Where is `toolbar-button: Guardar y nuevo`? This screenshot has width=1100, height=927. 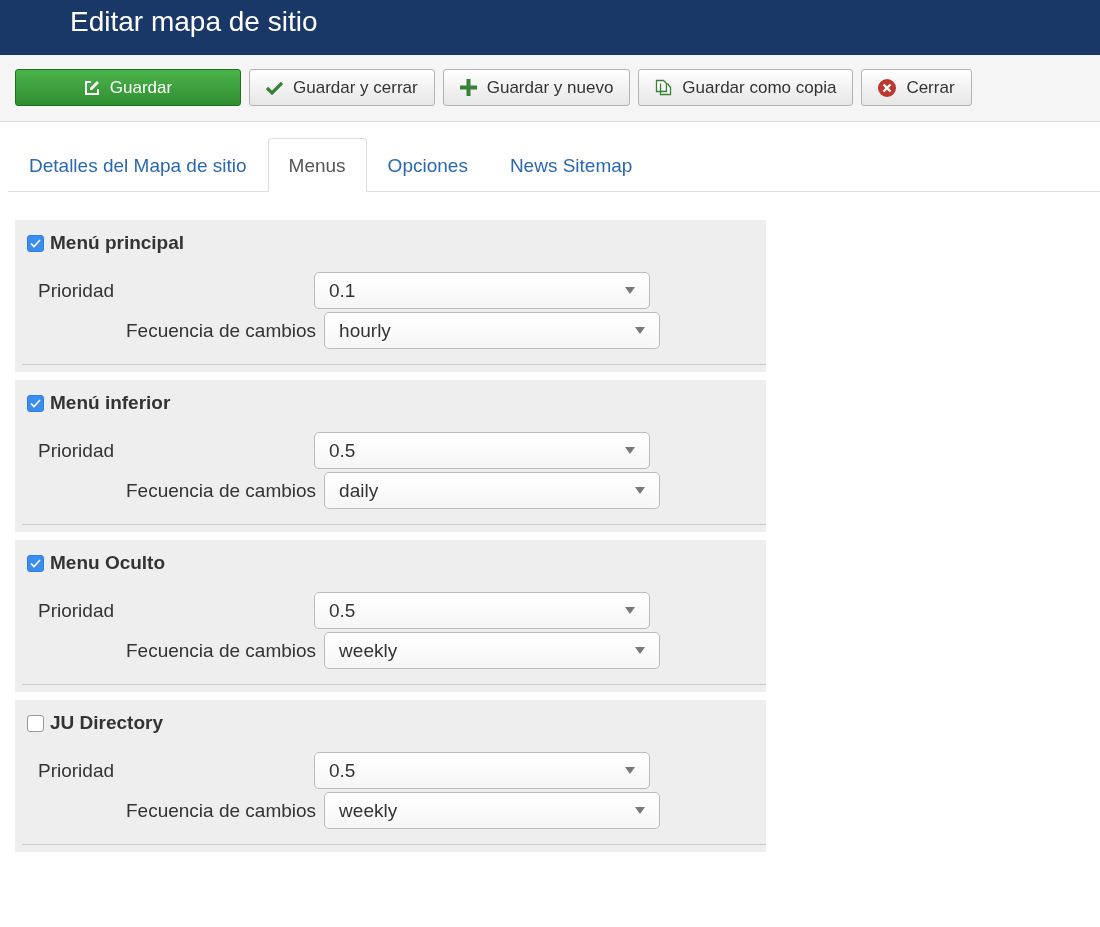 toolbar-button: Guardar y nuevo is located at coordinates (536, 87).